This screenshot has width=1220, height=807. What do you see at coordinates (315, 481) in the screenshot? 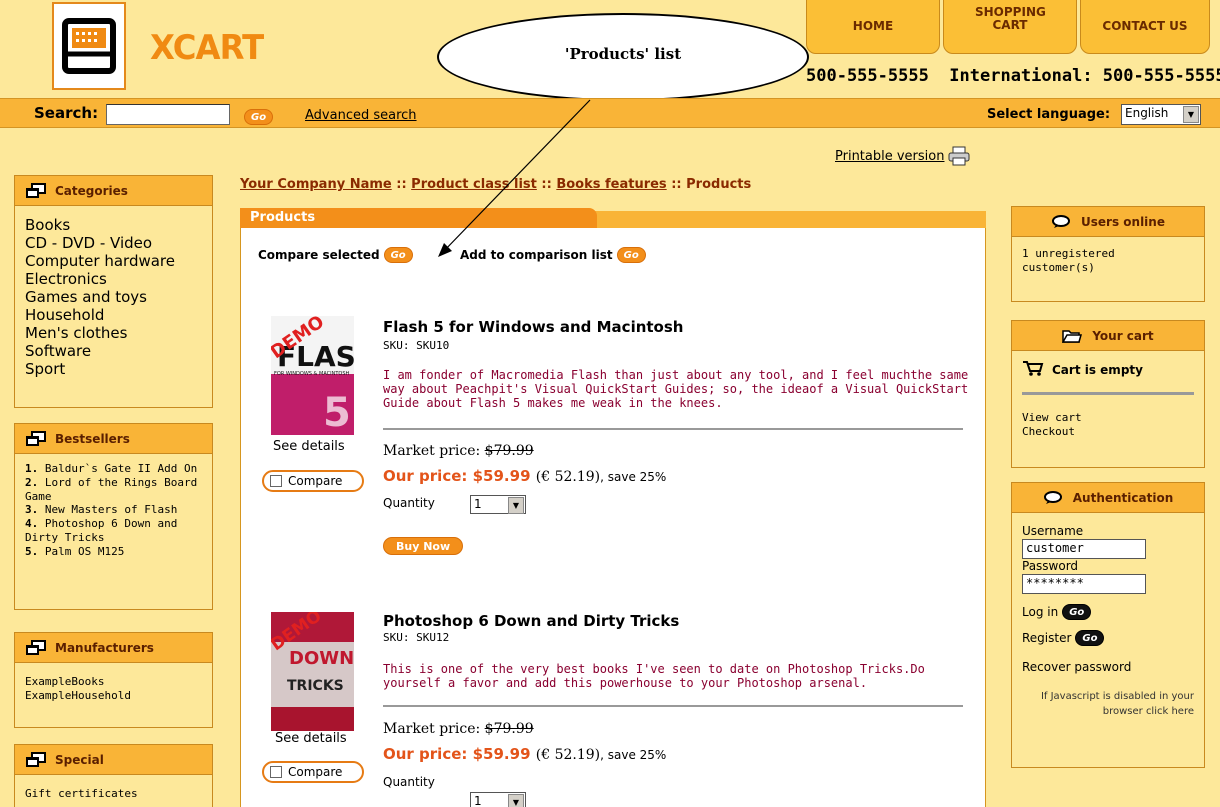
I see `compare-label: Compare` at bounding box center [315, 481].